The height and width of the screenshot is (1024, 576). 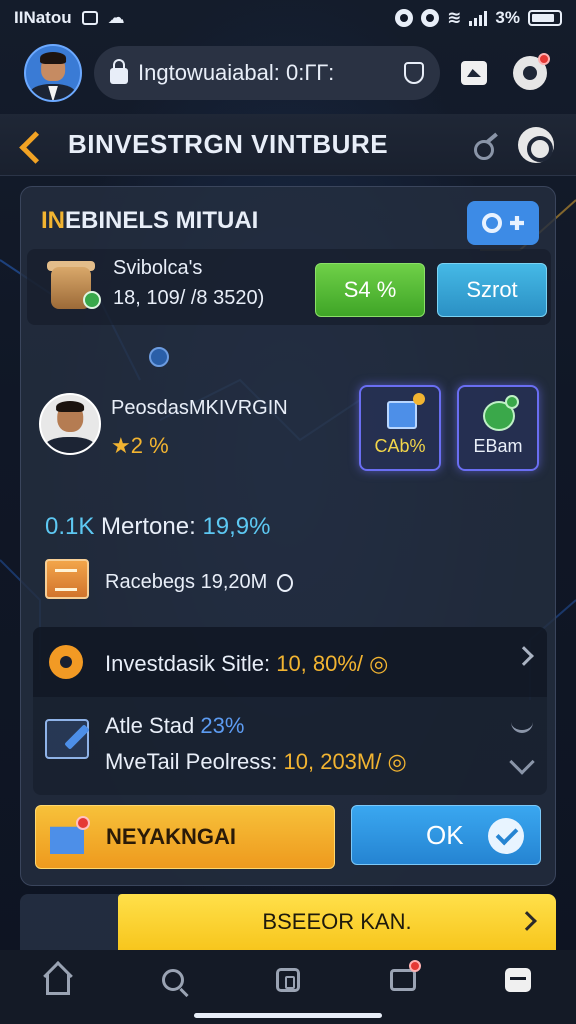 What do you see at coordinates (370, 290) in the screenshot?
I see `percent-button: S4 %` at bounding box center [370, 290].